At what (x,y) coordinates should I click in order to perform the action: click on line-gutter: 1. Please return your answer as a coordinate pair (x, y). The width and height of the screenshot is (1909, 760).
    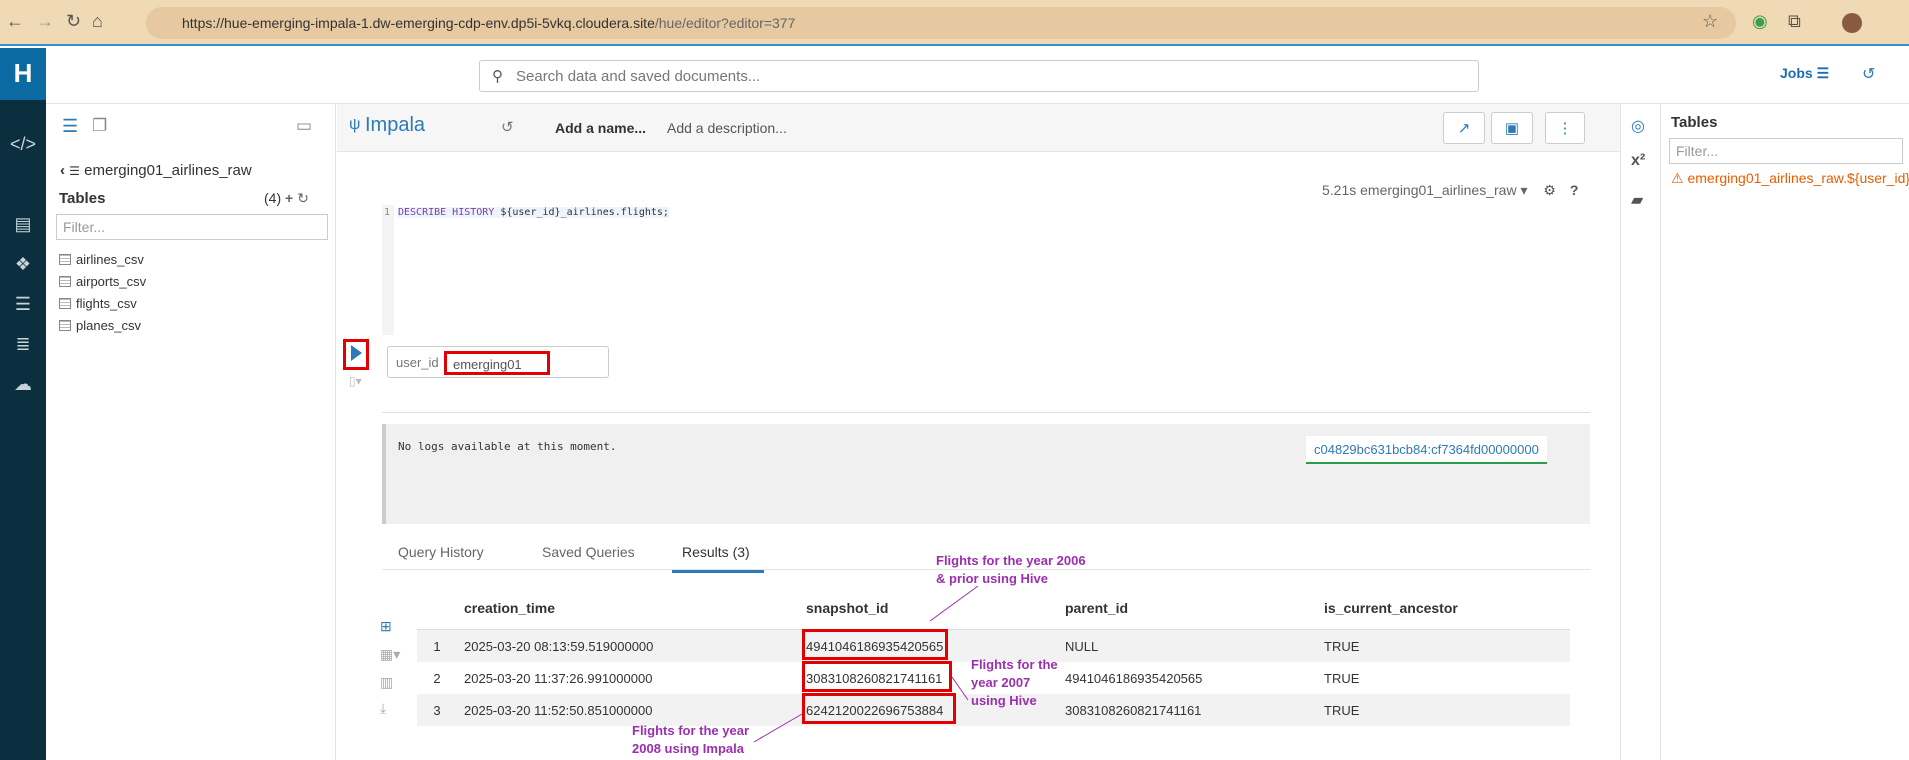
    Looking at the image, I should click on (388, 270).